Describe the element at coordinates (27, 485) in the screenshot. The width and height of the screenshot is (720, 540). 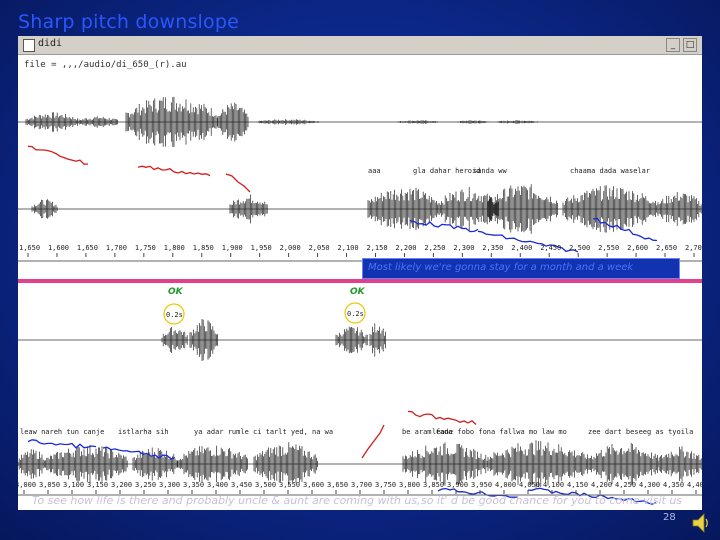
I see `bottom-time-label: 3,000` at that location.